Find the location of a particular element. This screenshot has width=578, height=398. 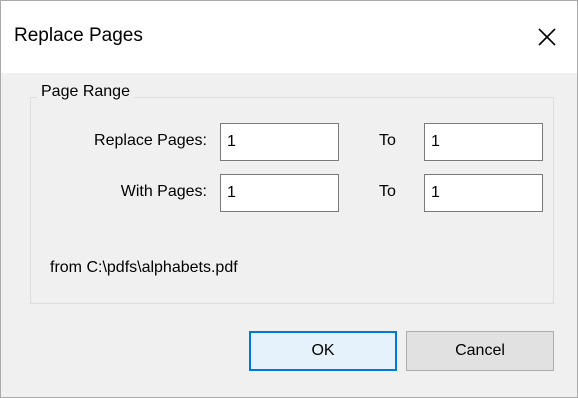

close-icon is located at coordinates (547, 37).